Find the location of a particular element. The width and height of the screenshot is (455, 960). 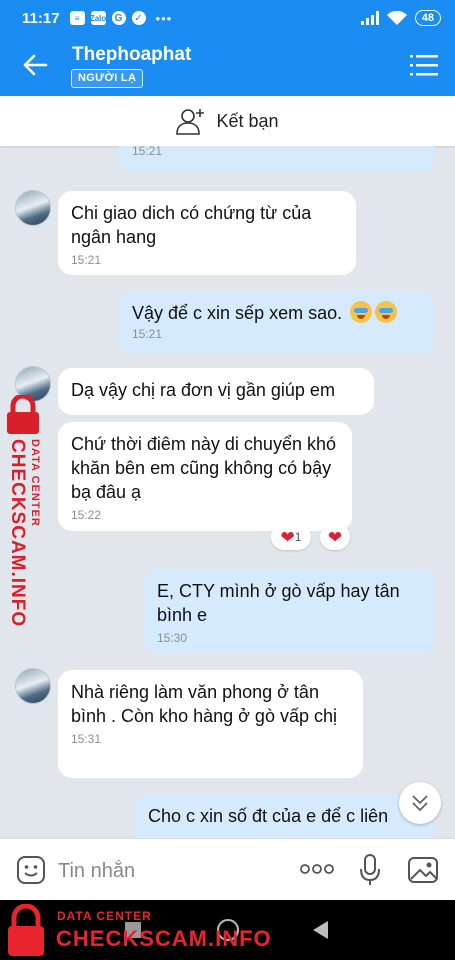

add-friend-button: Kết bạn is located at coordinates (227, 121).